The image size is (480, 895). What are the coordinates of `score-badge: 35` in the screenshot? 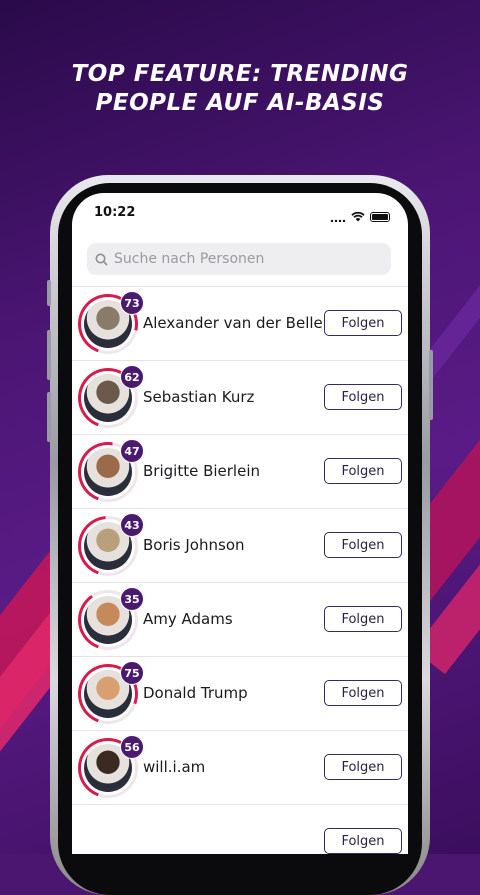 It's located at (132, 599).